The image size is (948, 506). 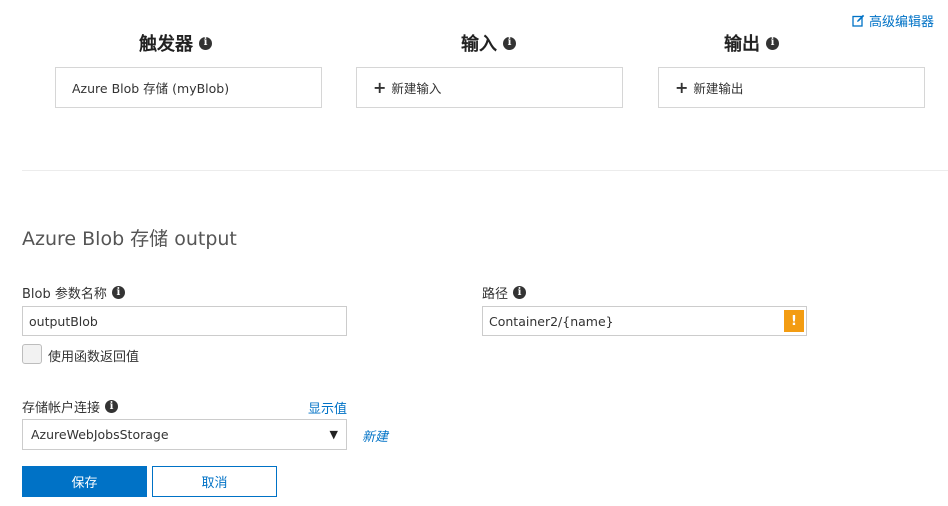 What do you see at coordinates (742, 44) in the screenshot?
I see `outputs-title: 输出` at bounding box center [742, 44].